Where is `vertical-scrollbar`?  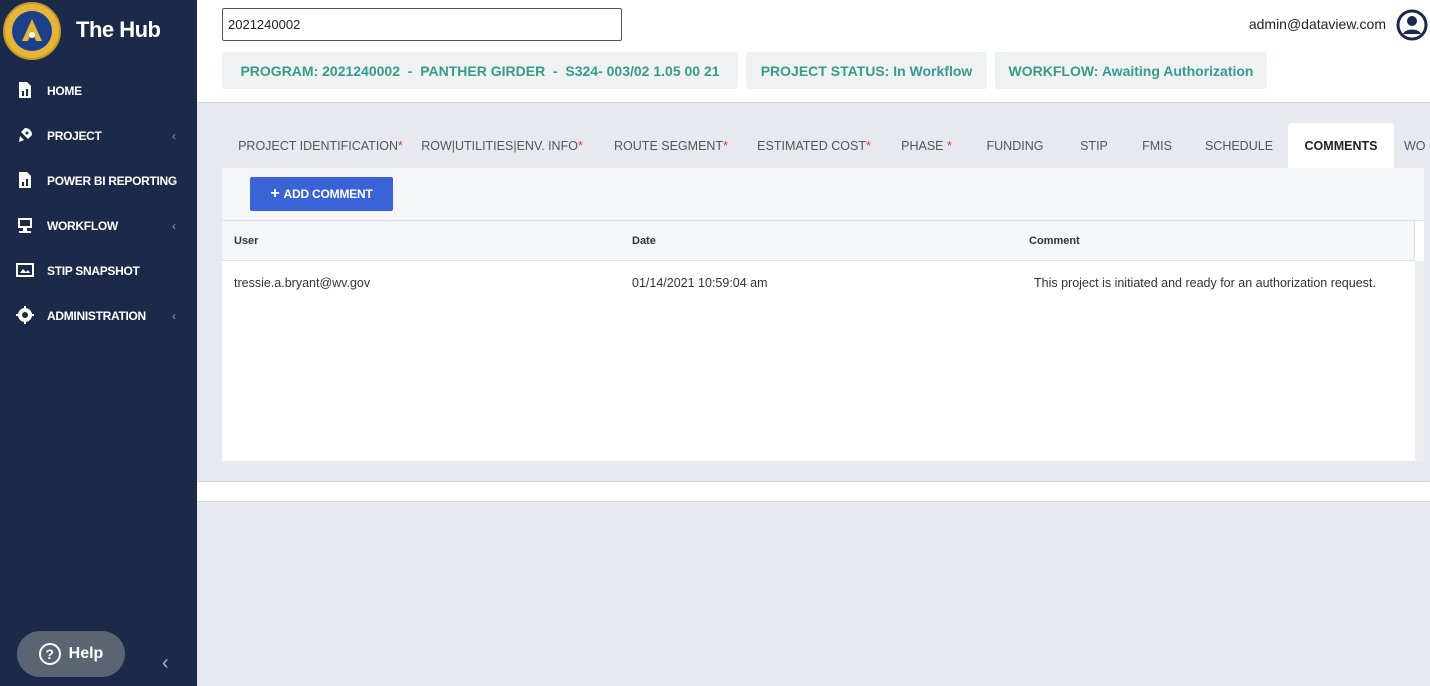
vertical-scrollbar is located at coordinates (1419, 361).